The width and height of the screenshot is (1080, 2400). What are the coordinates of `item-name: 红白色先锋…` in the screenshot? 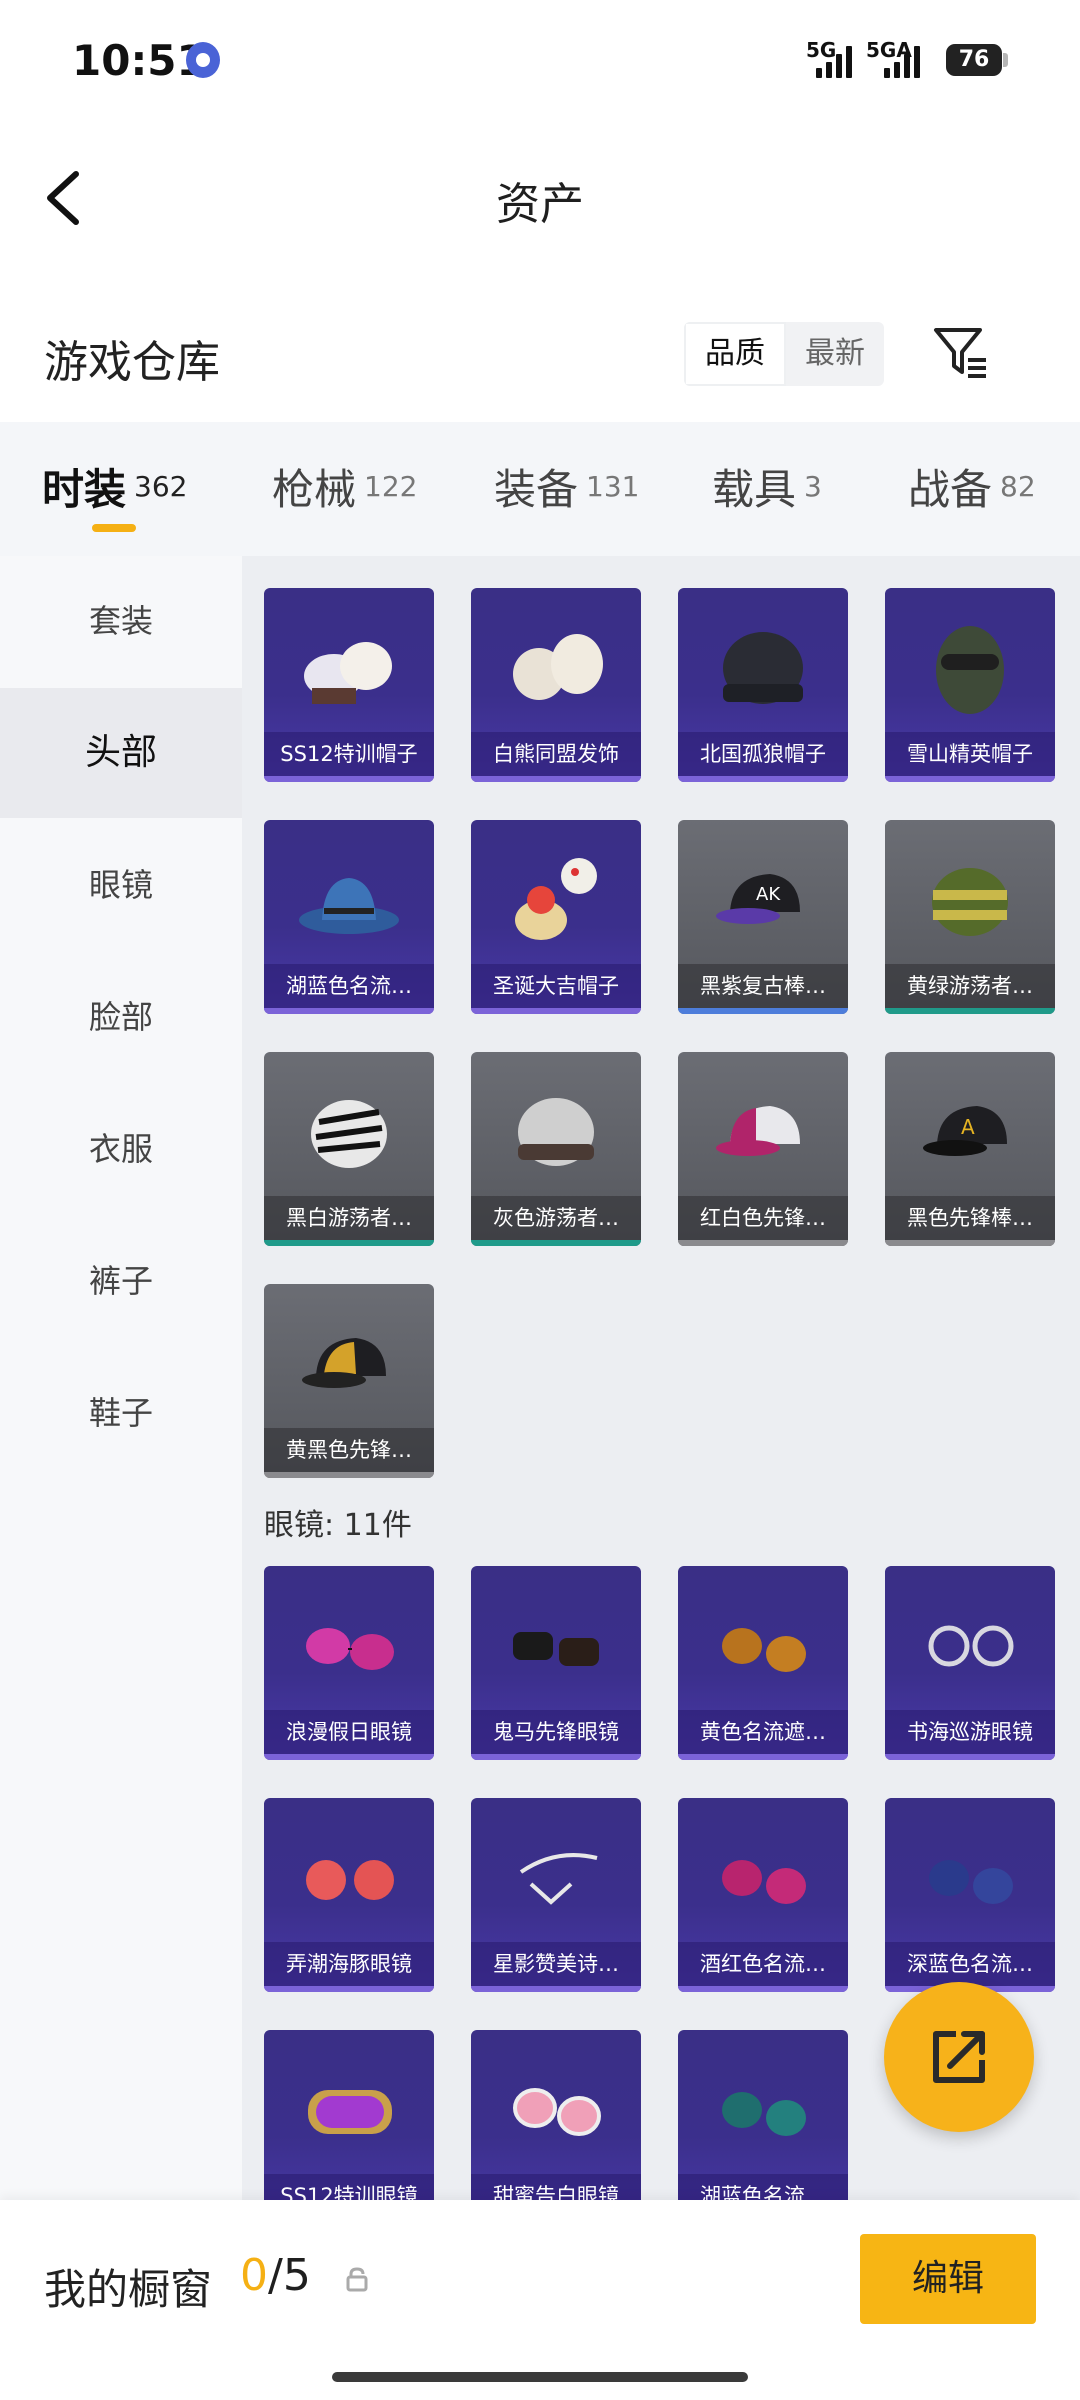 It's located at (763, 1218).